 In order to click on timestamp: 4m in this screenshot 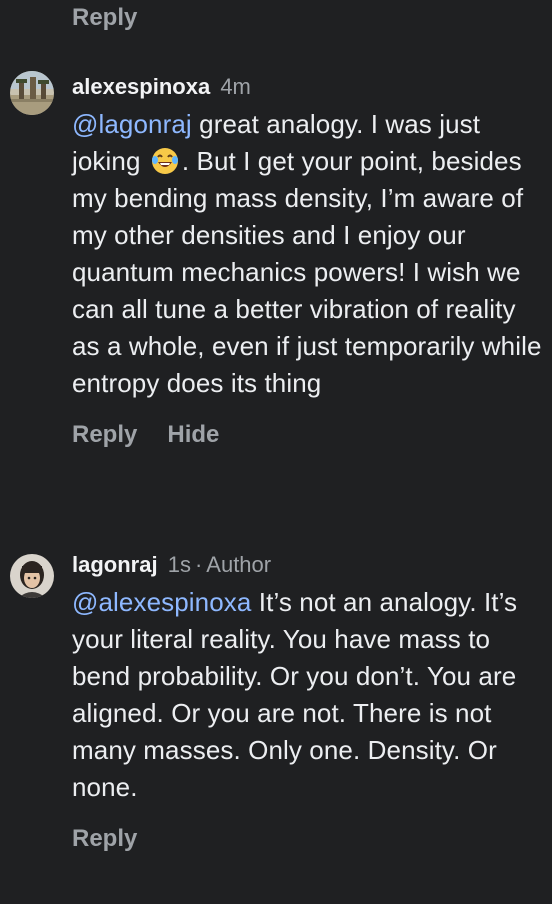, I will do `click(235, 86)`.